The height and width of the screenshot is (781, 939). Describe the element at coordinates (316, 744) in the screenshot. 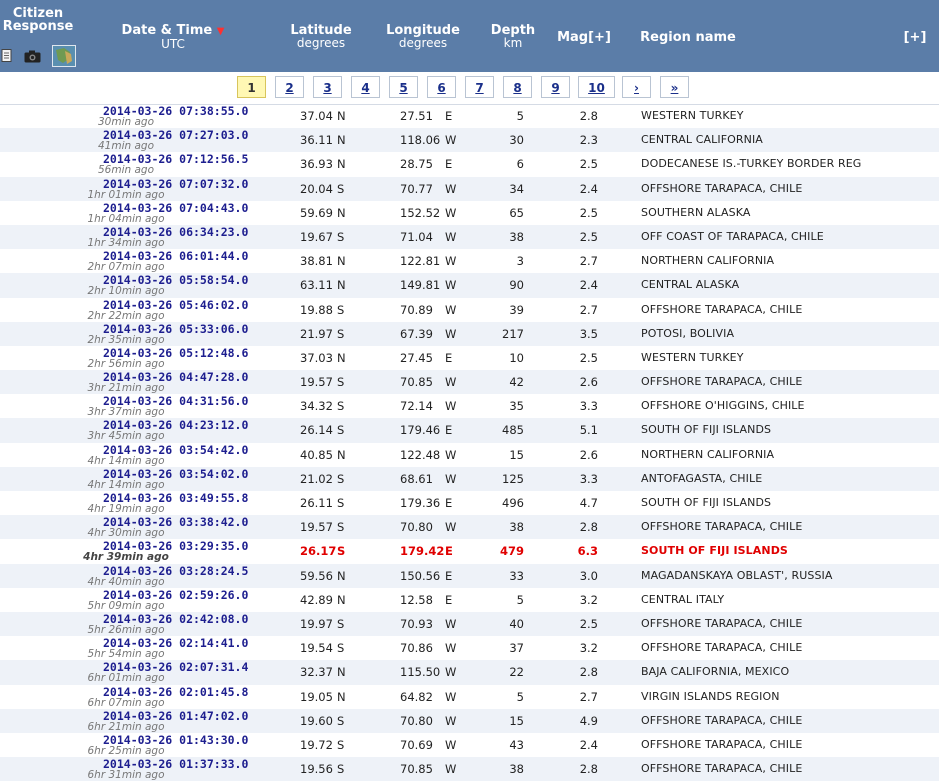

I see `latitude-value: 19.72` at that location.